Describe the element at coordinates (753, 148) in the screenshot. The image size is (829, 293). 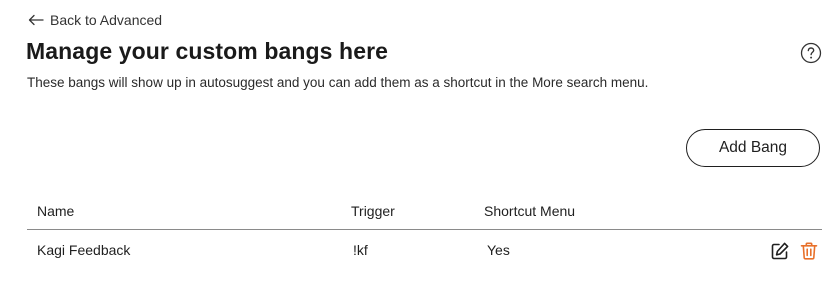
I see `add-bang-button: Add Bang` at that location.